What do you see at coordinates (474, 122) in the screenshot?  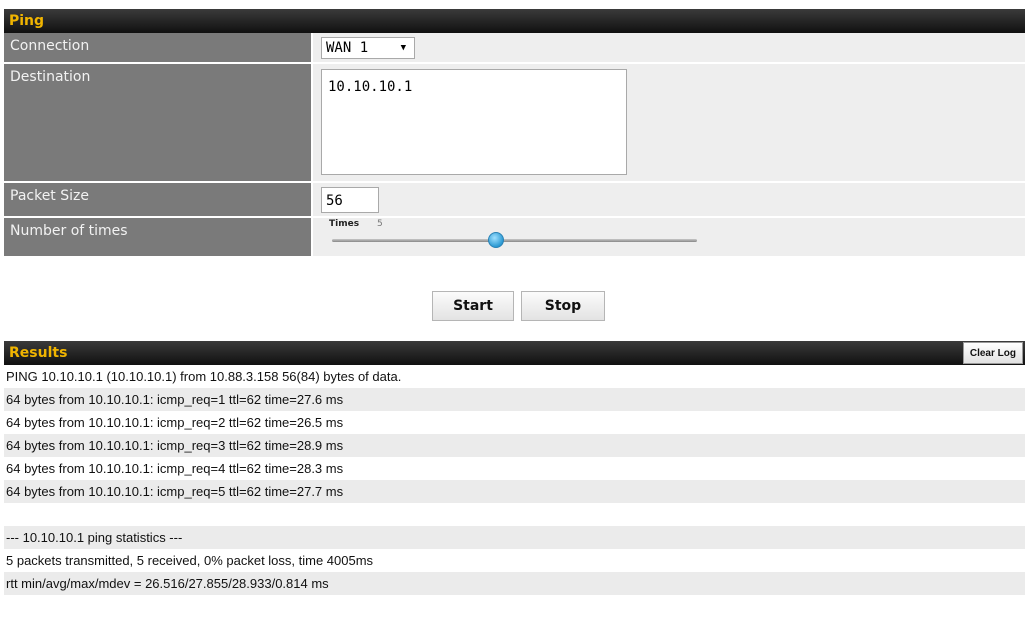 I see `destination-textarea: 10.10.10.1` at bounding box center [474, 122].